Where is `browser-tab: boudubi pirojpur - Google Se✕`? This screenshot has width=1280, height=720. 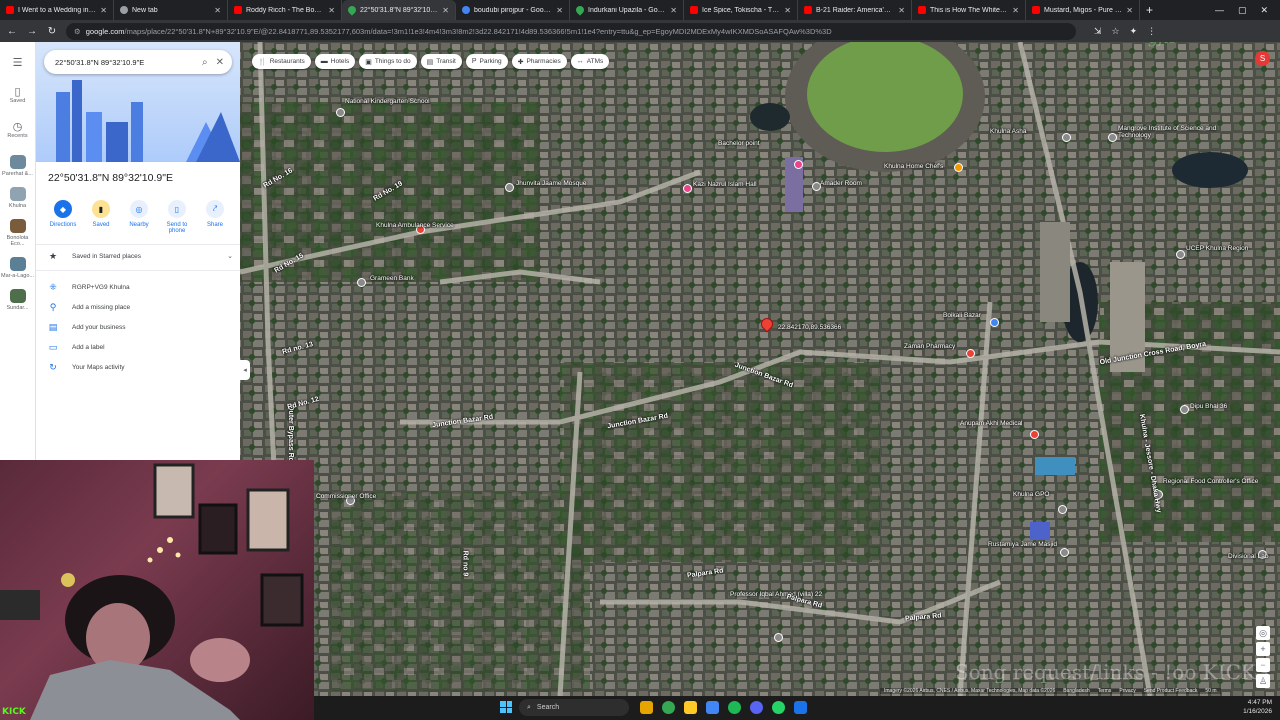 browser-tab: boudubi pirojpur - Google Se✕ is located at coordinates (513, 10).